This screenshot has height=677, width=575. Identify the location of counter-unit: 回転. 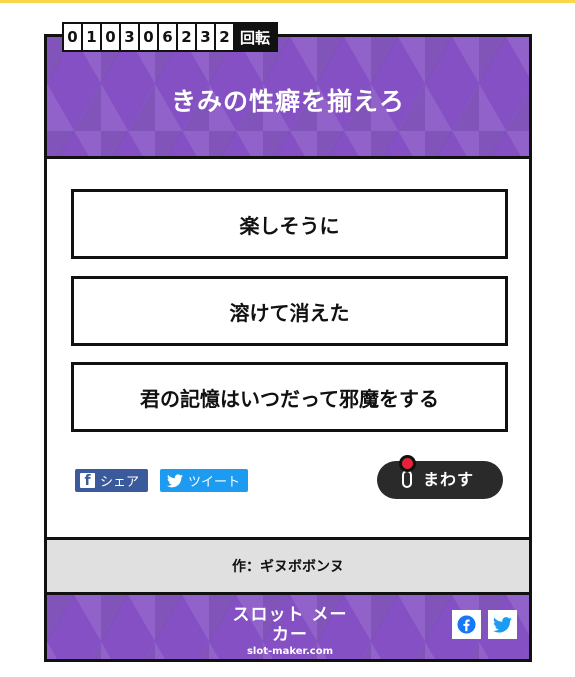
(255, 37).